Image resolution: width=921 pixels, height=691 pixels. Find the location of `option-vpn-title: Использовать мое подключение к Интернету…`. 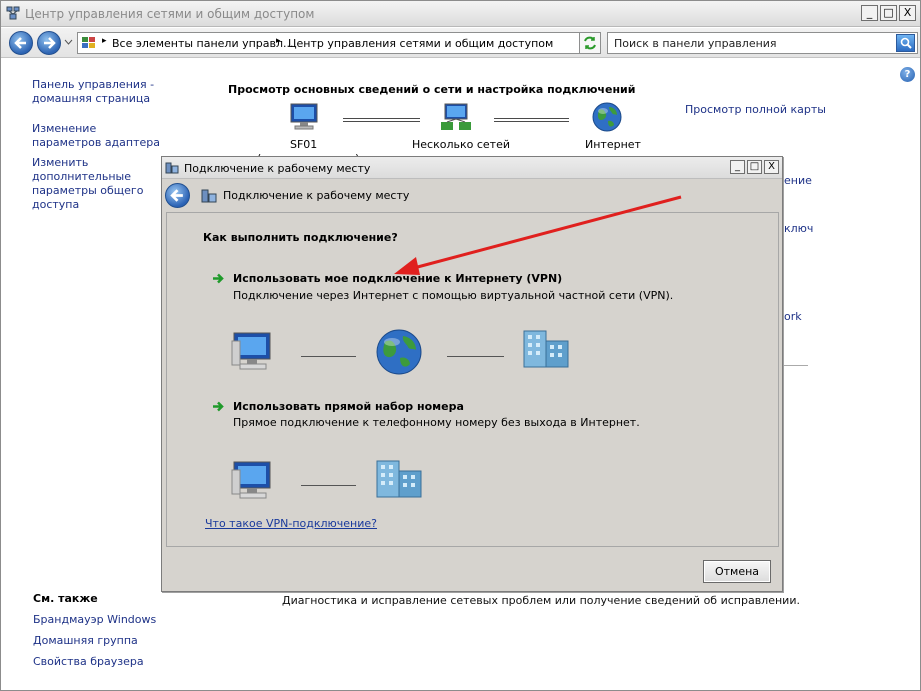

option-vpn-title: Использовать мое подключение к Интернету… is located at coordinates (397, 278).